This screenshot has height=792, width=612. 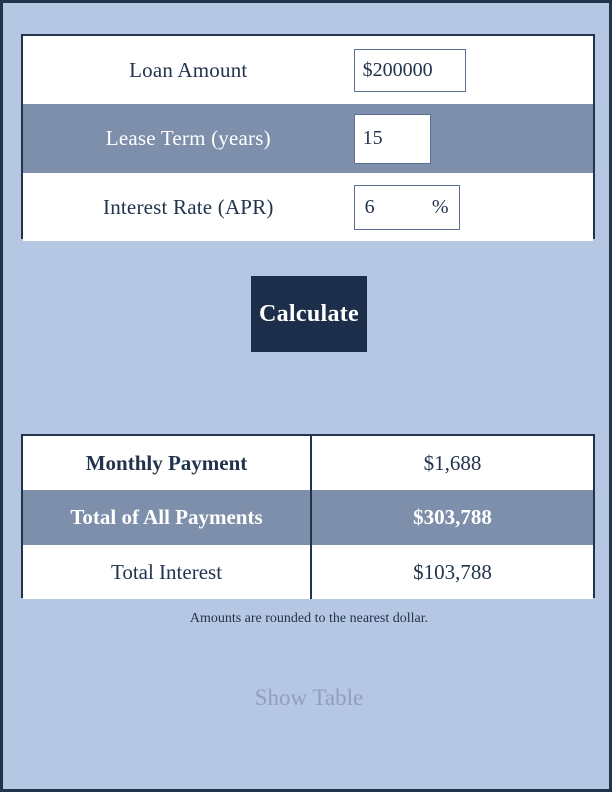 I want to click on total-interest-value: $103,788, so click(x=452, y=571).